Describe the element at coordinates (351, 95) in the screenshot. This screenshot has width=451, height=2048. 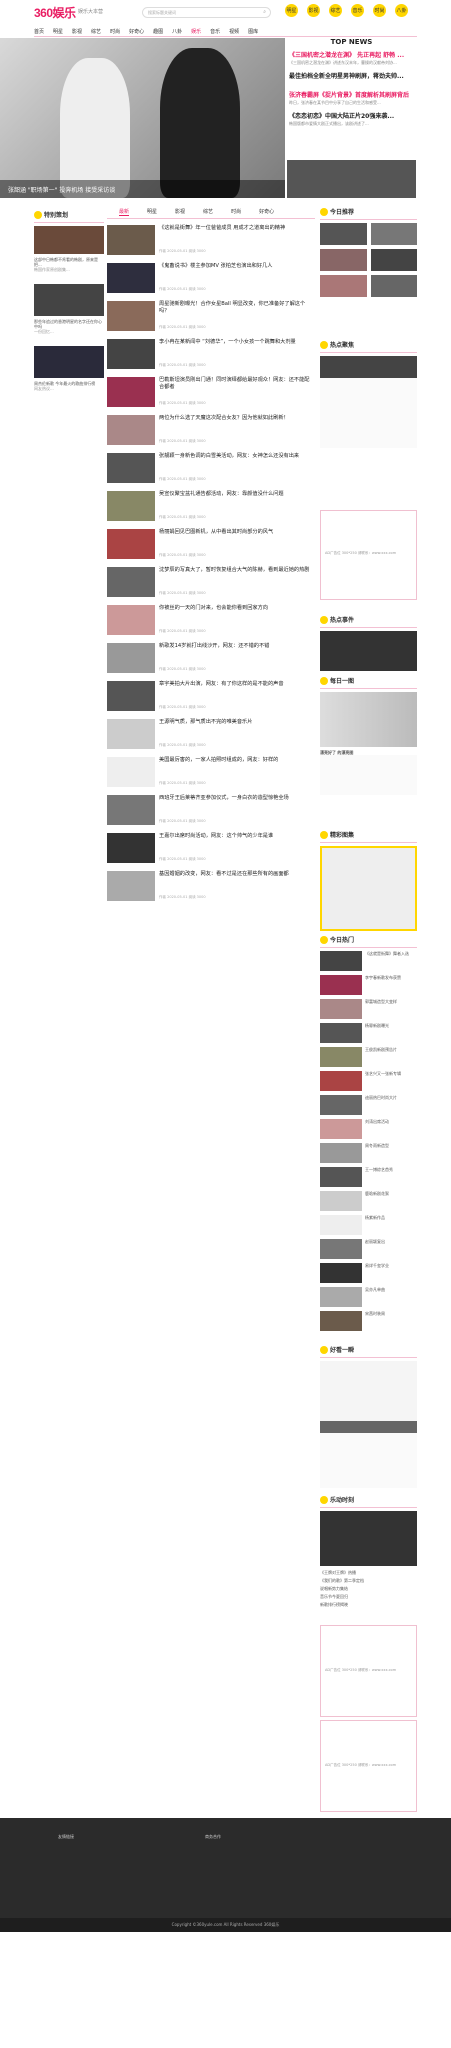
I see `top-news-headline: 张济春霸屏《捉片背景》首度解析其刷屏背后` at that location.